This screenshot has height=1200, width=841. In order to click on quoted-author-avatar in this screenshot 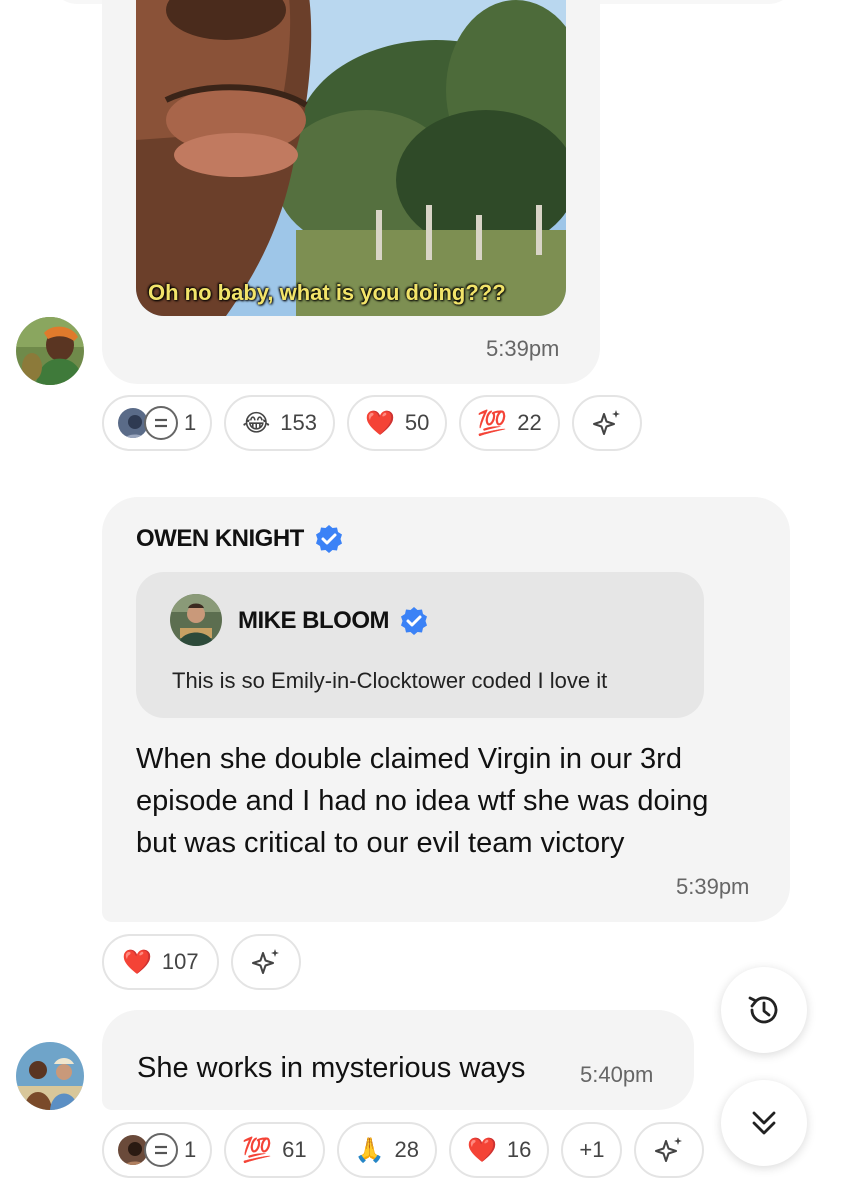, I will do `click(196, 620)`.